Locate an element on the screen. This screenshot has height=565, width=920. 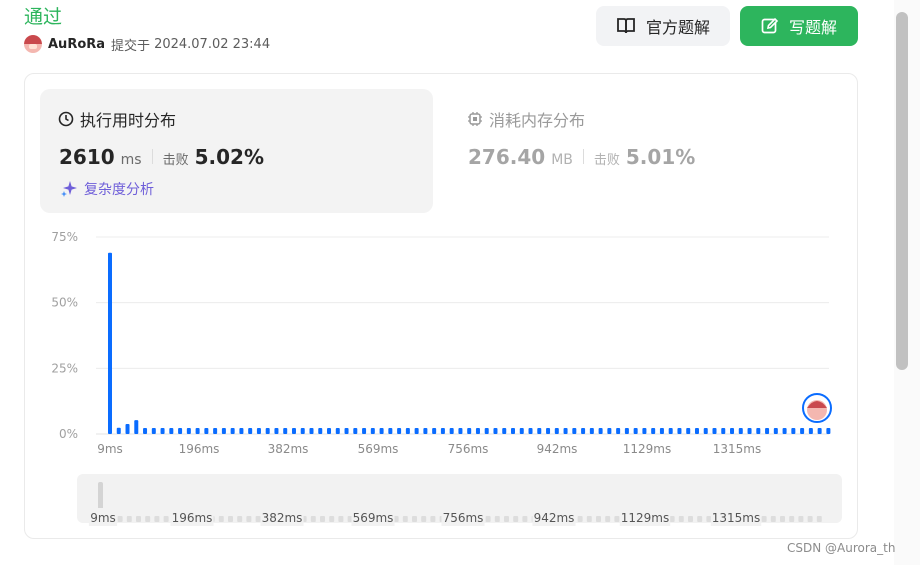
x-tick-label: 569ms is located at coordinates (378, 449).